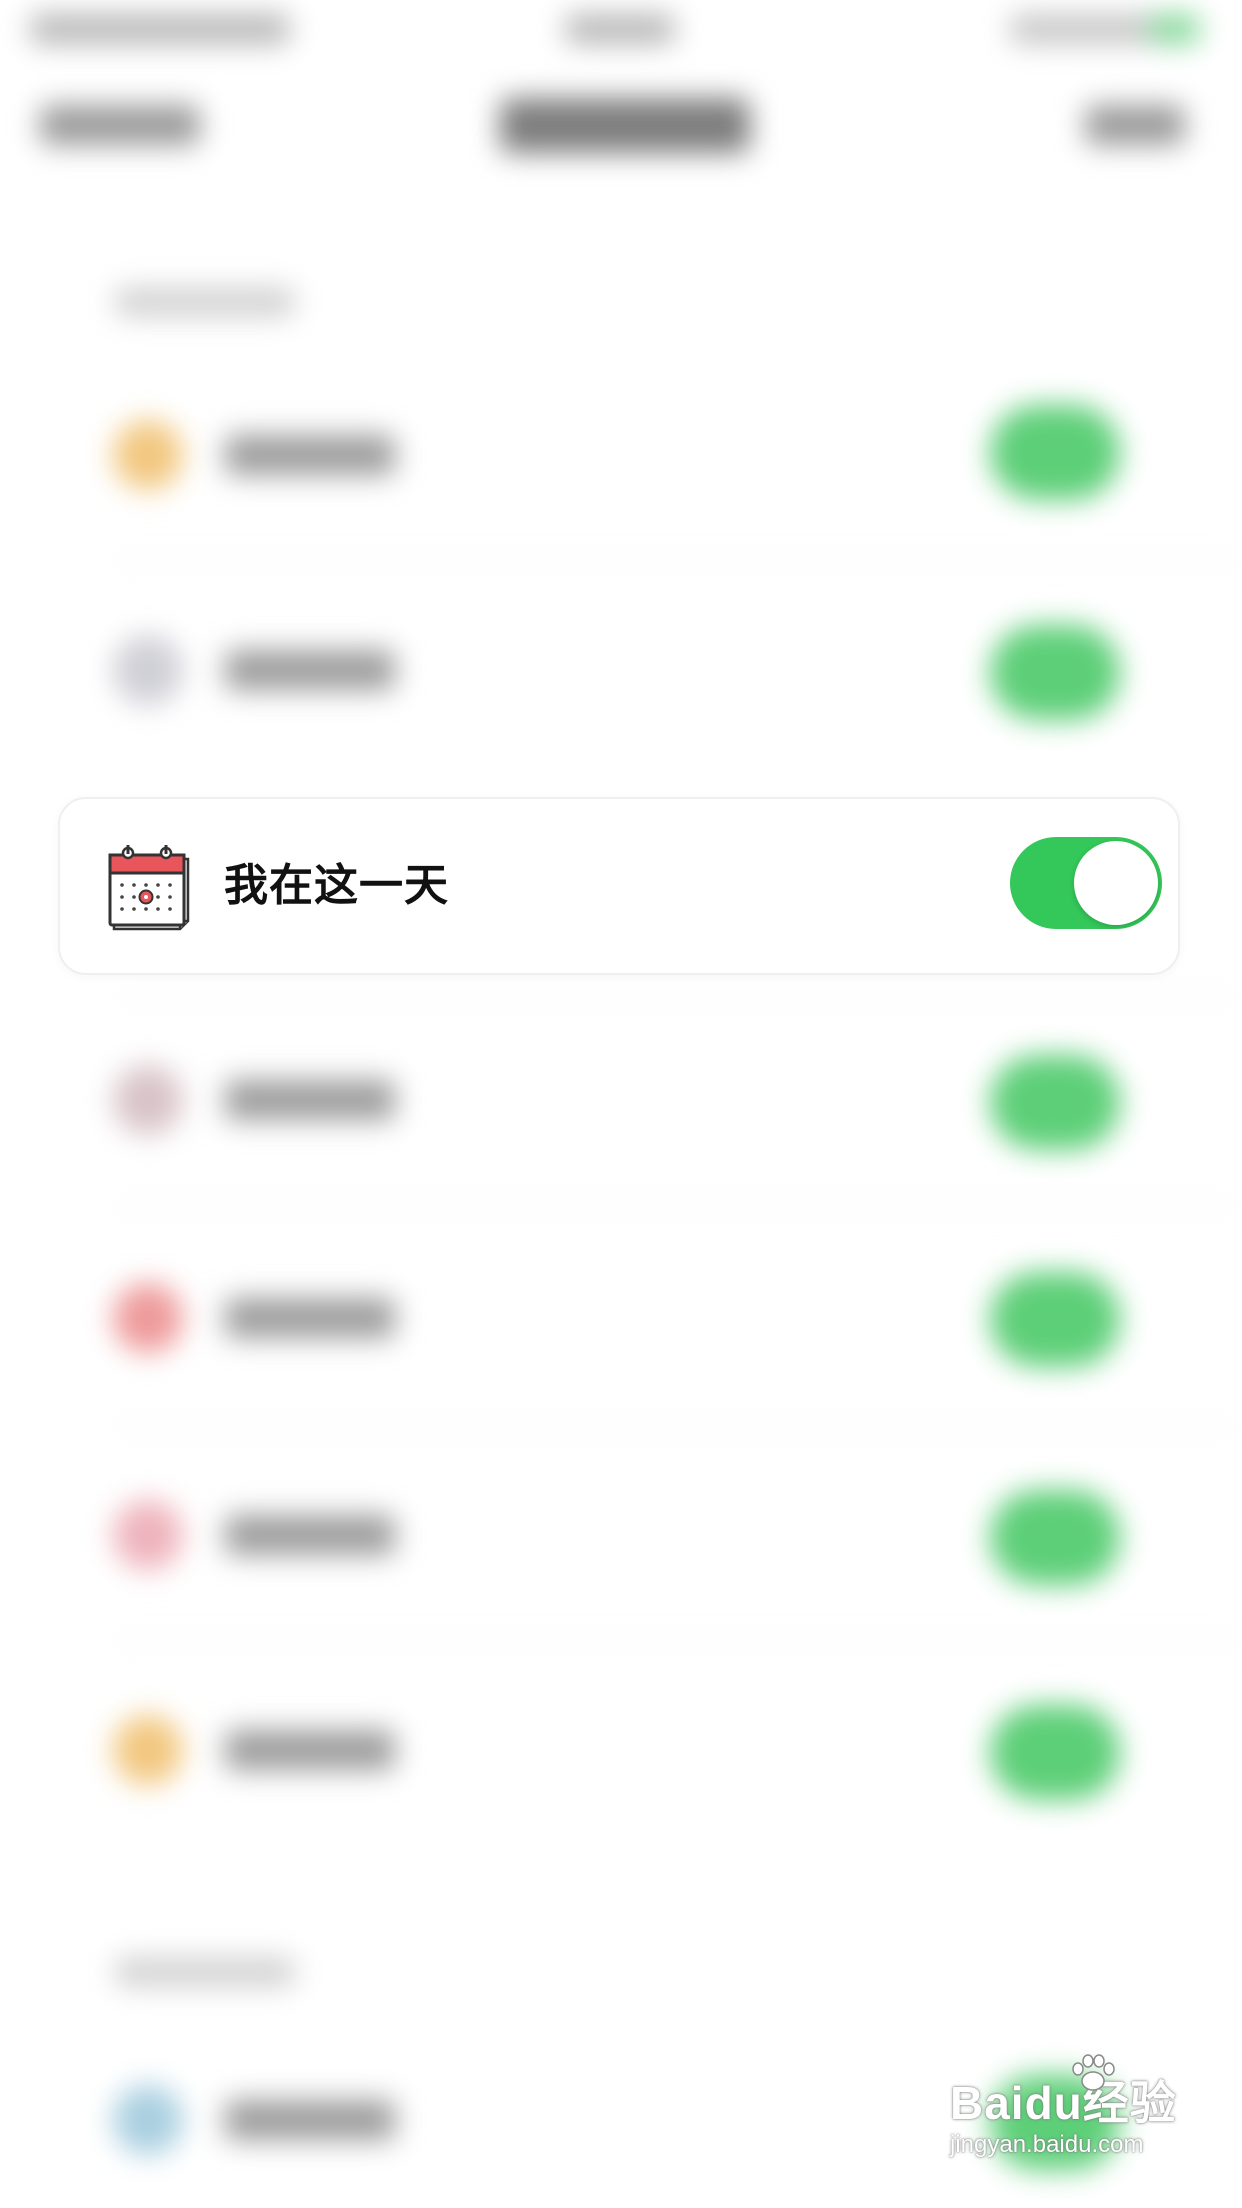 Image resolution: width=1242 pixels, height=2208 pixels. Describe the element at coordinates (619, 886) in the screenshot. I see `on-this-day-row: 我在这一天` at that location.